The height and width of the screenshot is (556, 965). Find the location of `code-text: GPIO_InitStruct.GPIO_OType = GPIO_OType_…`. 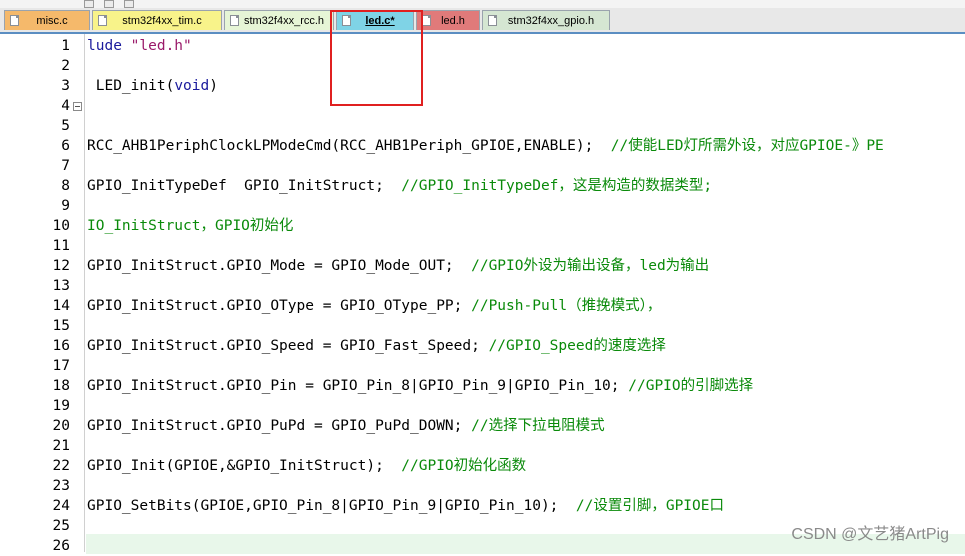

code-text: GPIO_InitStruct.GPIO_OType = GPIO_OType_… is located at coordinates (279, 306).